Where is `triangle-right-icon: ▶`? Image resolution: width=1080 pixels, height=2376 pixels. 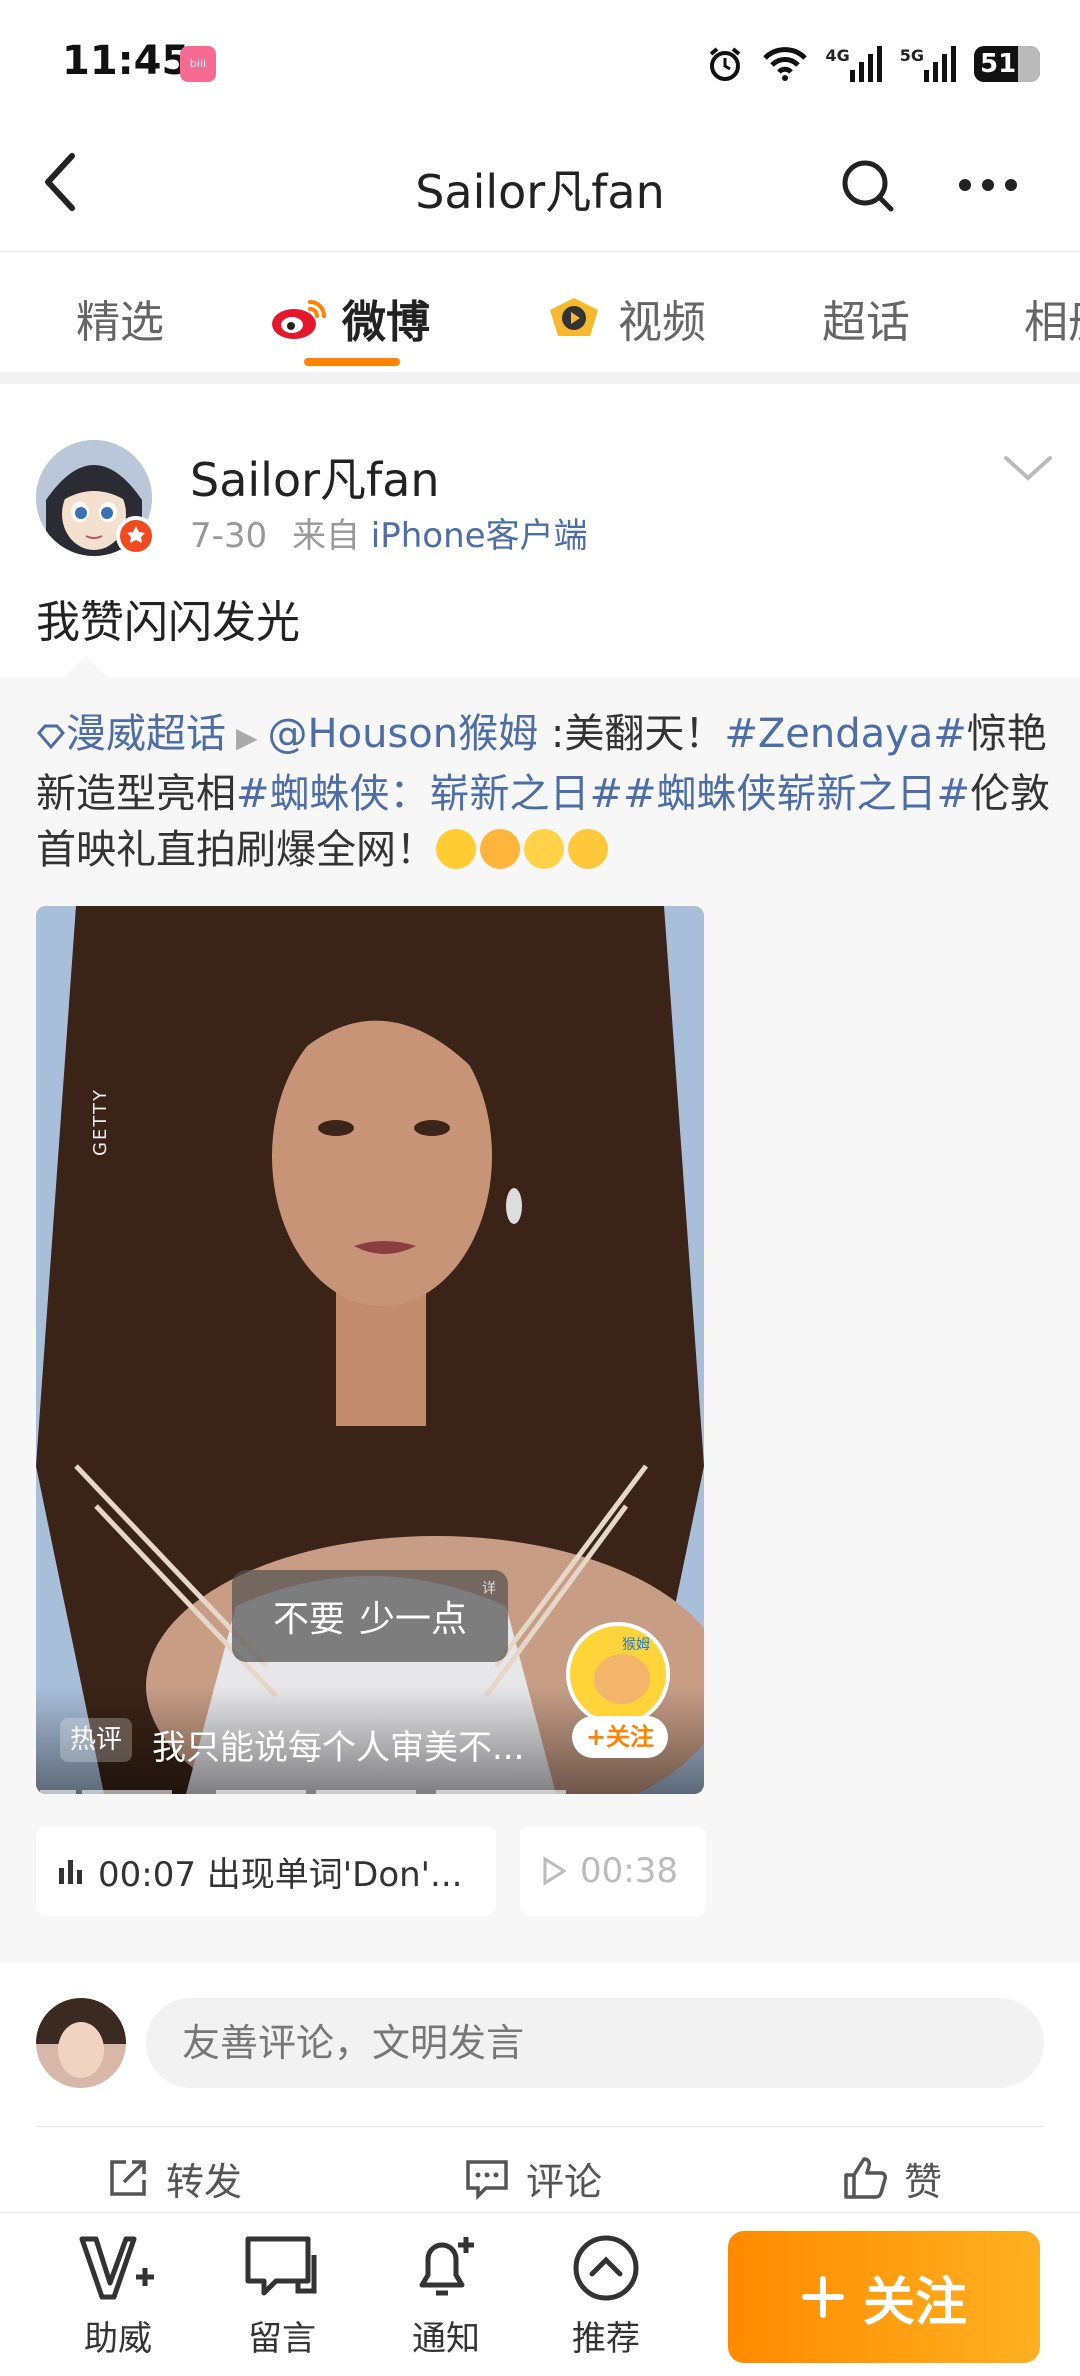
triangle-right-icon: ▶ is located at coordinates (247, 737).